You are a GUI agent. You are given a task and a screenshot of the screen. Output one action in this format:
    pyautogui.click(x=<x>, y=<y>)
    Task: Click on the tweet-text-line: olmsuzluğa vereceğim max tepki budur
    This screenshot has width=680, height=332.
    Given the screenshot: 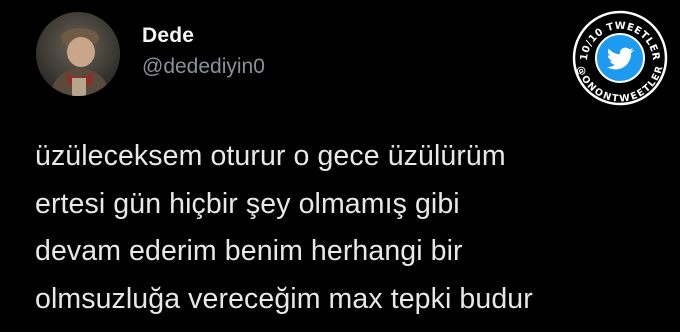 What is the action you would take?
    pyautogui.click(x=284, y=298)
    